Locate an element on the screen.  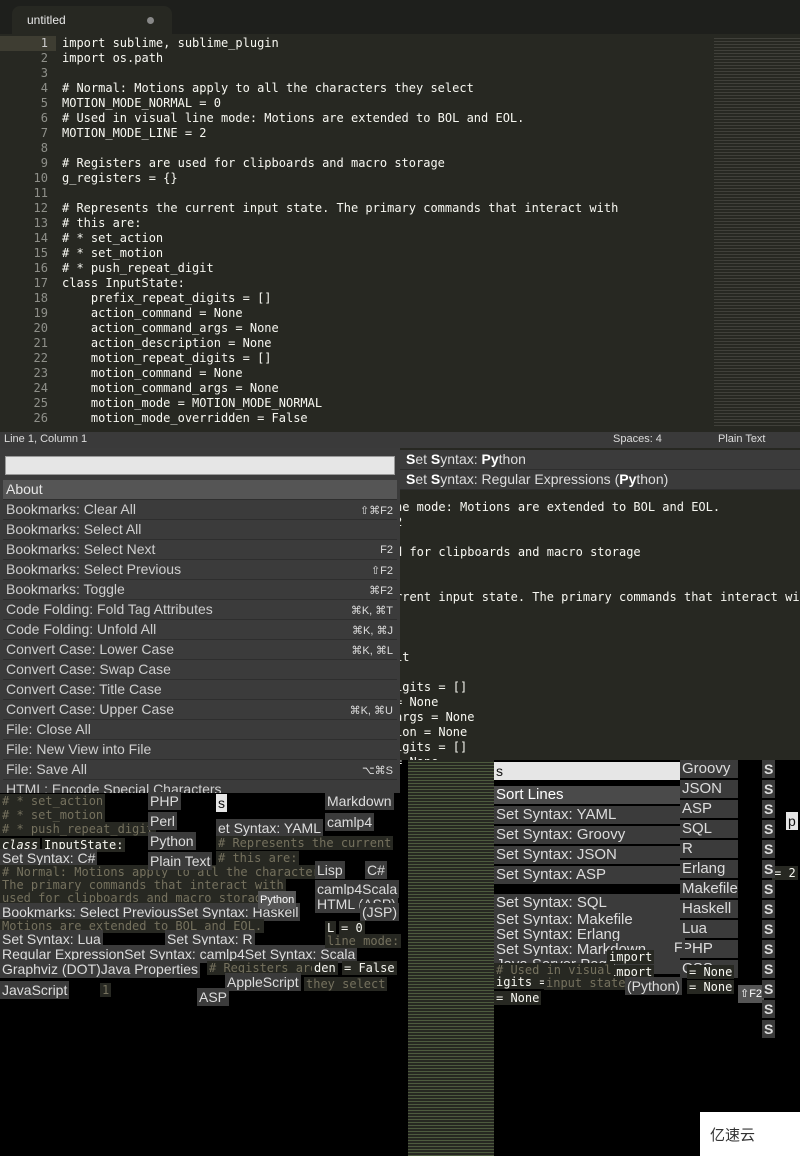
code-line: motion_mode = MOTION_MODE_NORMAL is located at coordinates (192, 403).